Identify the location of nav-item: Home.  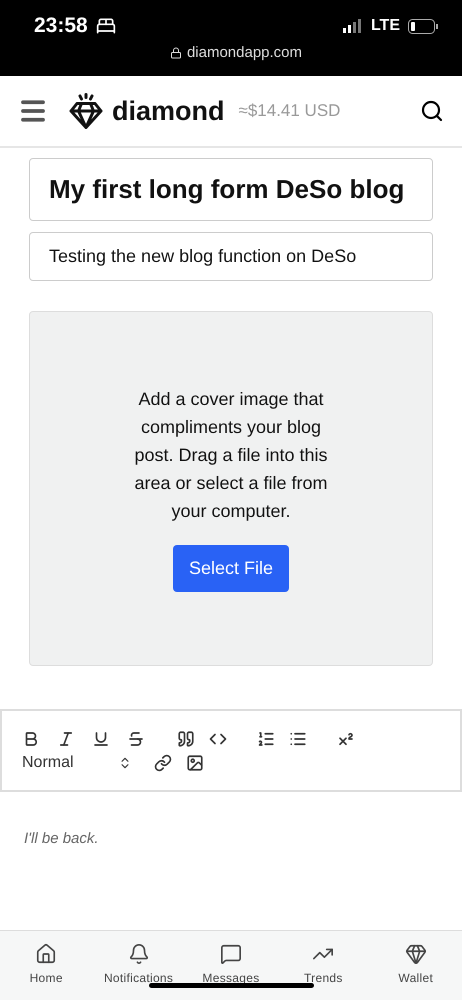
(46, 971).